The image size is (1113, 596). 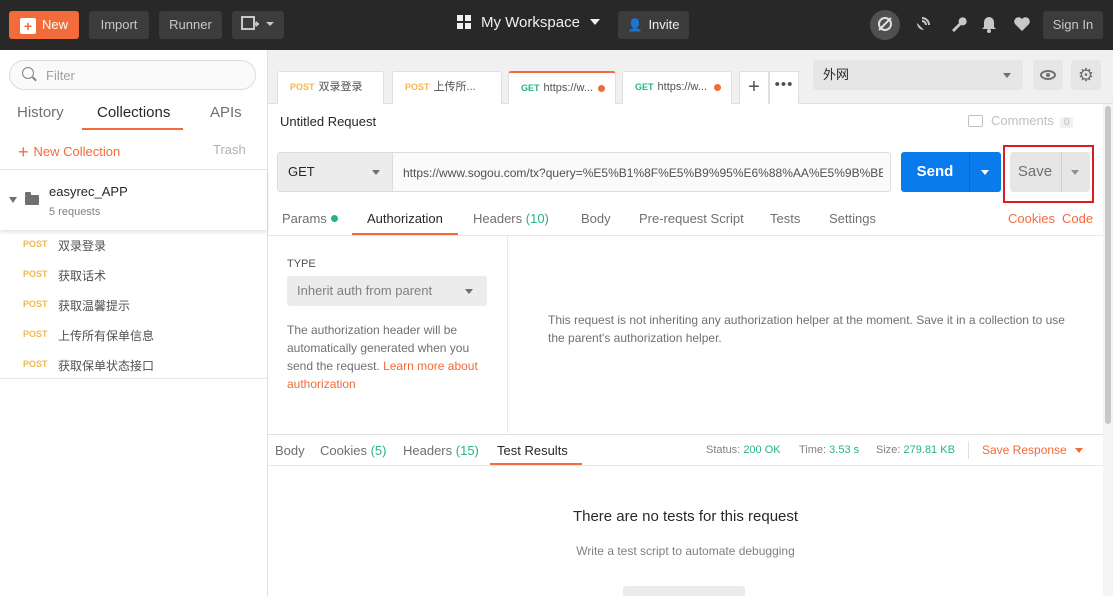 I want to click on folder-icon, so click(x=32, y=198).